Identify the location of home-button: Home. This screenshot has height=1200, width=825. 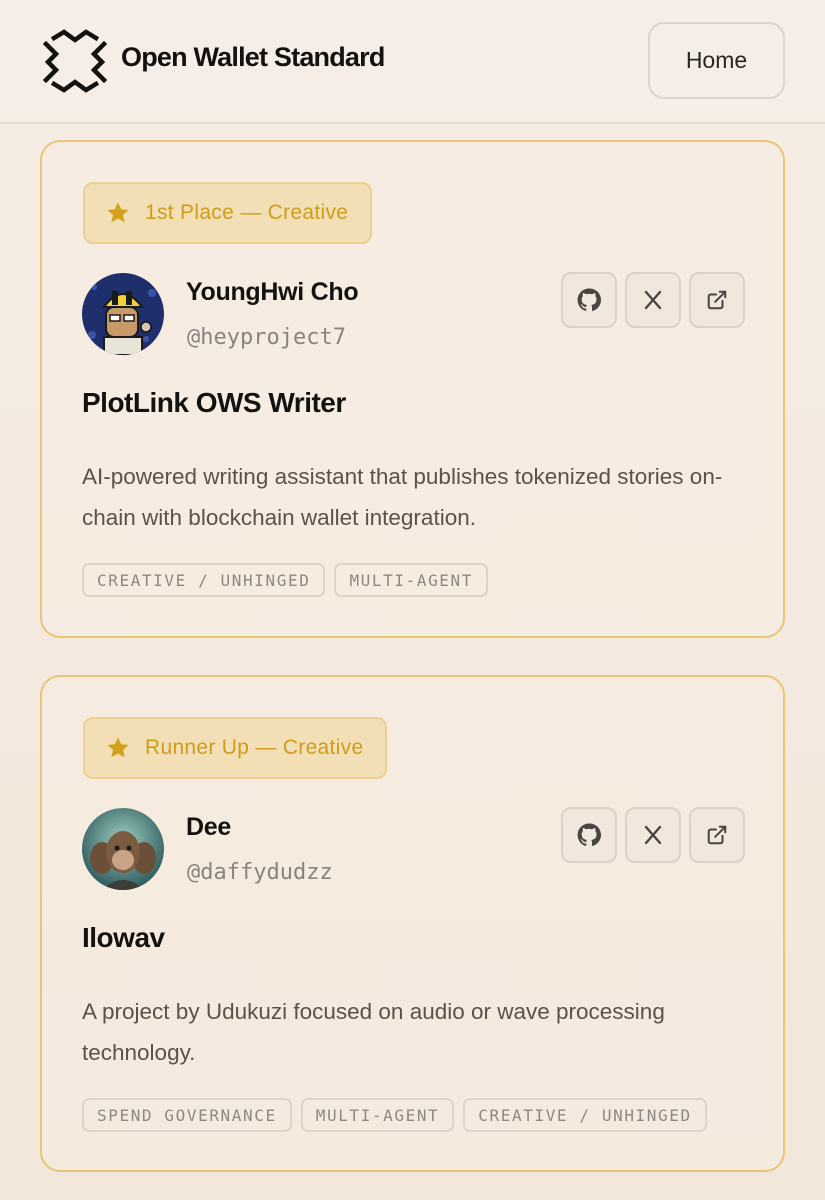
(716, 60).